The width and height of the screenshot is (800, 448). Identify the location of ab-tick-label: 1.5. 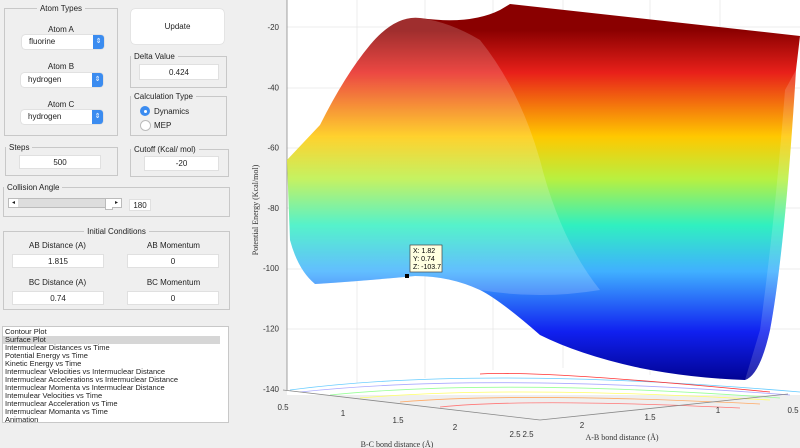
(650, 417).